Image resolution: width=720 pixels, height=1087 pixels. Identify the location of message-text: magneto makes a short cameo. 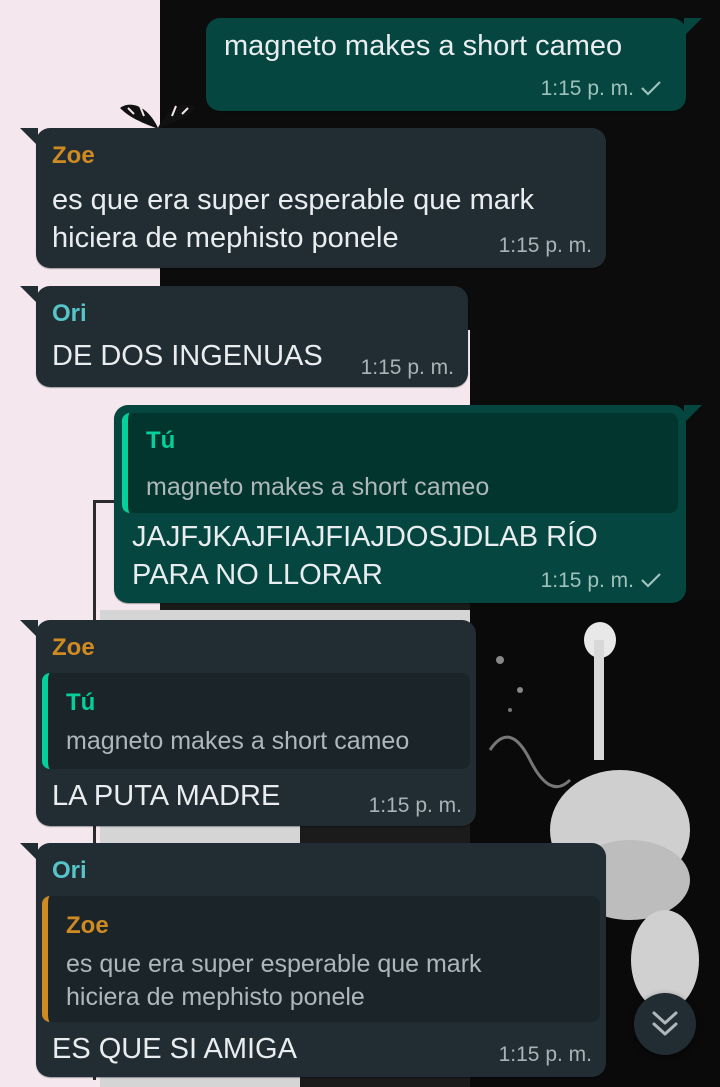
(423, 46).